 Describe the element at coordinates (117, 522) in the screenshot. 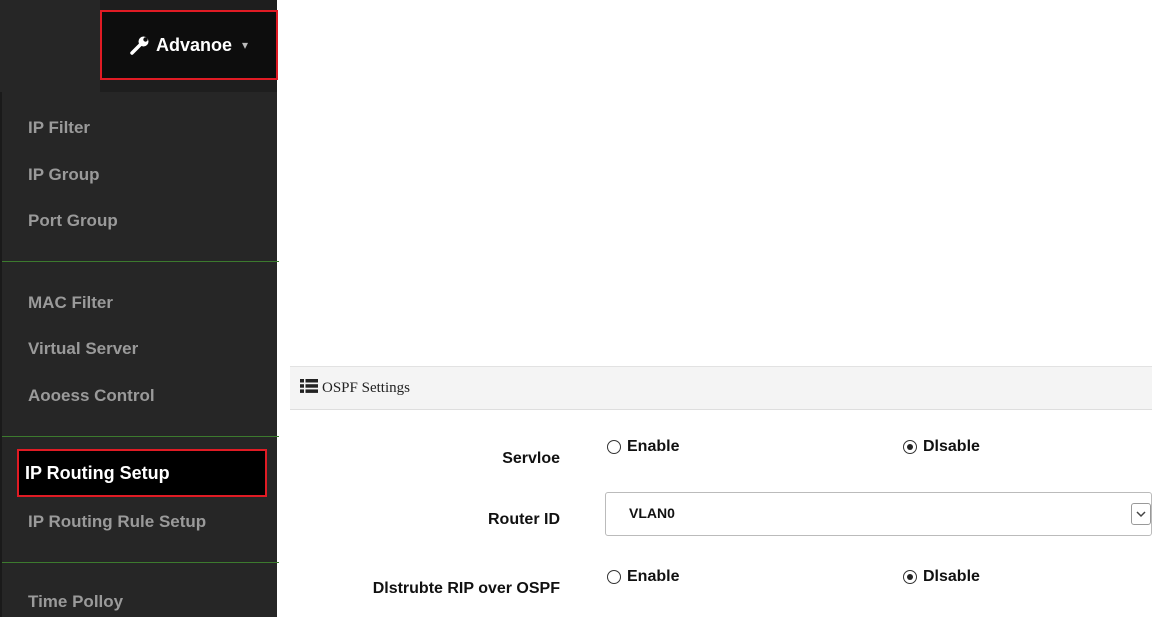

I see `menu-item-ip-routing-rule-setup: IP Routing Rule Setup` at that location.